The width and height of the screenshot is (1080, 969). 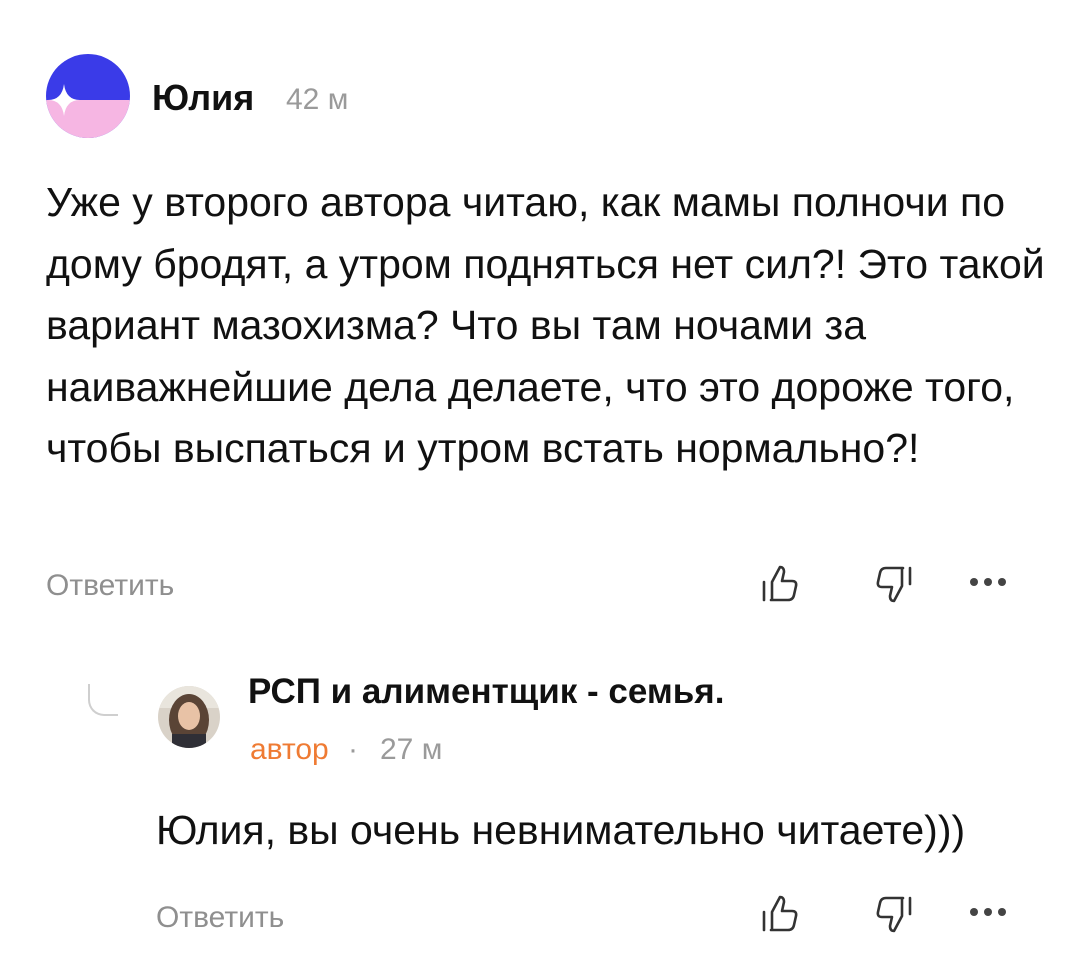 What do you see at coordinates (561, 830) in the screenshot?
I see `reply-text: Юлия, вы очень невнимательно читаете)))` at bounding box center [561, 830].